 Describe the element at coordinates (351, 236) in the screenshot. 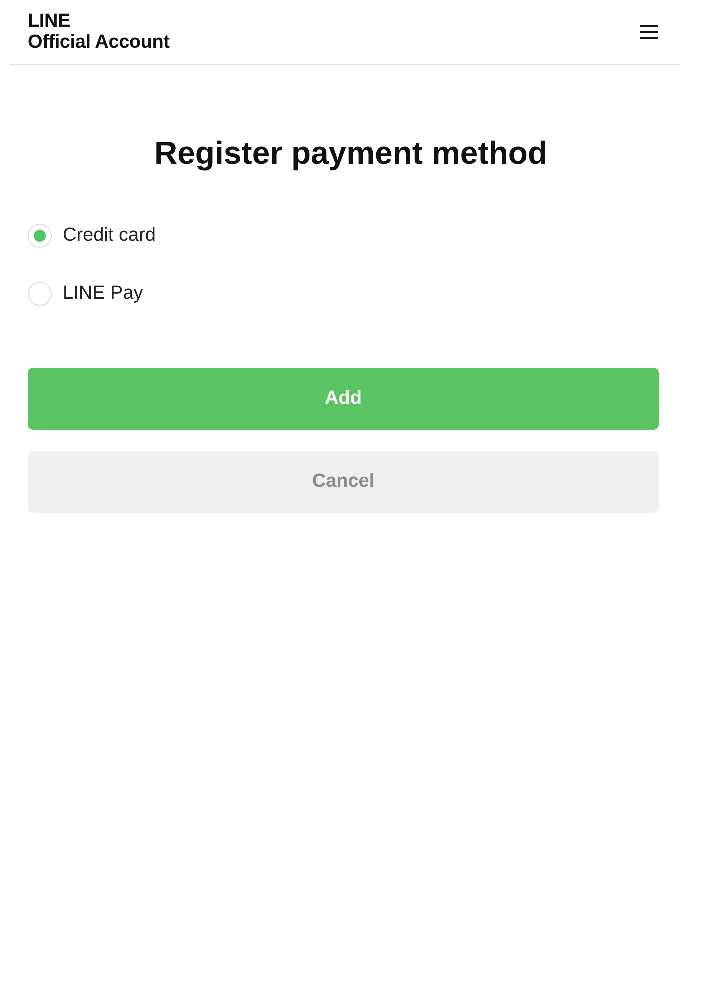

I see `payment-option: Credit card` at that location.